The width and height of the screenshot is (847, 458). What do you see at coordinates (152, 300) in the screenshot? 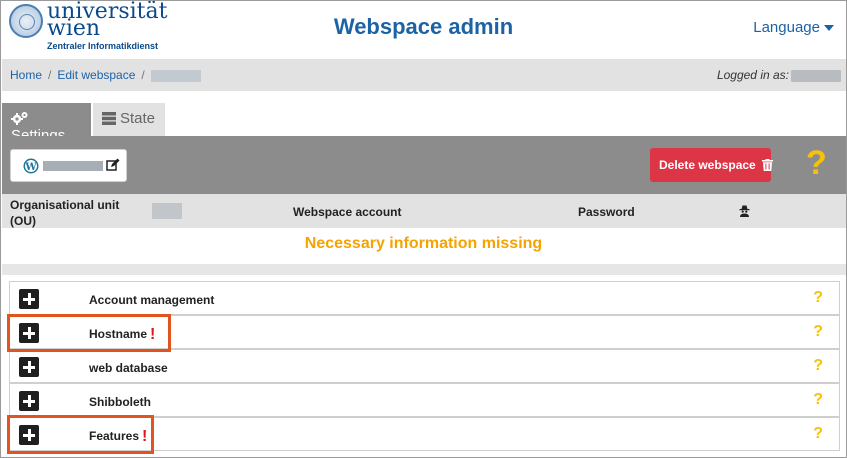
I see `section-label: Account management` at bounding box center [152, 300].